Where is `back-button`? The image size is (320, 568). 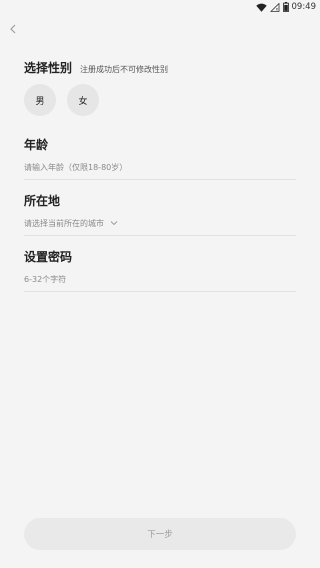 back-button is located at coordinates (13, 28).